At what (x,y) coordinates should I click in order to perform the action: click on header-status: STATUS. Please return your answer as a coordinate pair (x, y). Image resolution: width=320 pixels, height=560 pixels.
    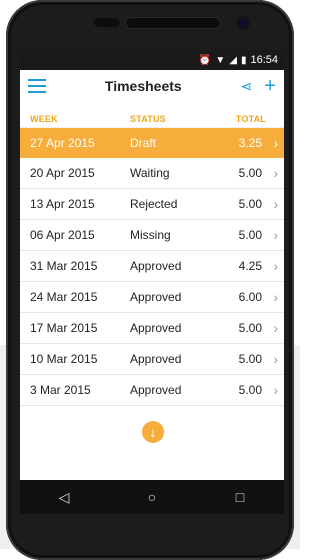
    Looking at the image, I should click on (148, 119).